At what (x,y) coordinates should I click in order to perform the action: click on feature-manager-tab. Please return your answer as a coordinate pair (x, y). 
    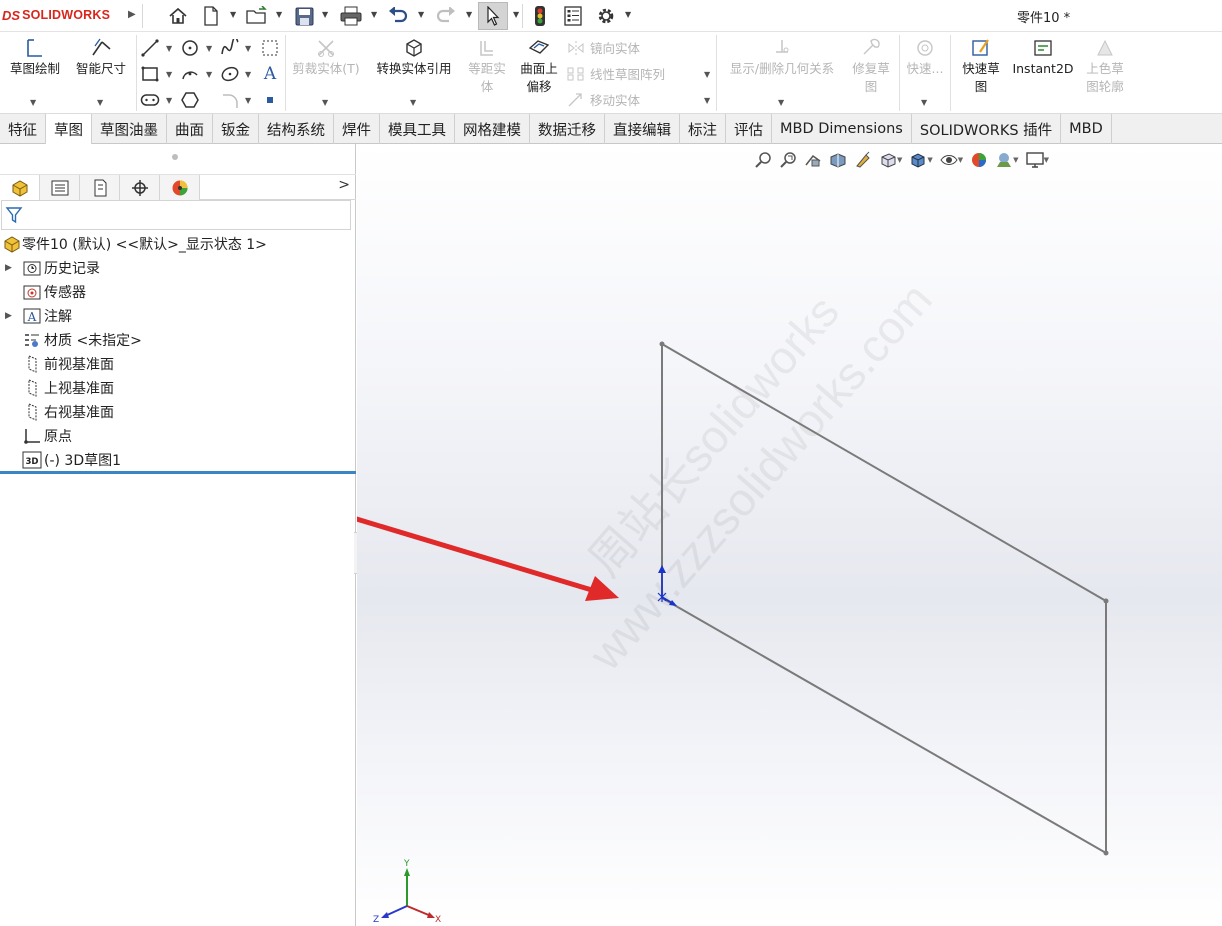
    Looking at the image, I should click on (20, 187).